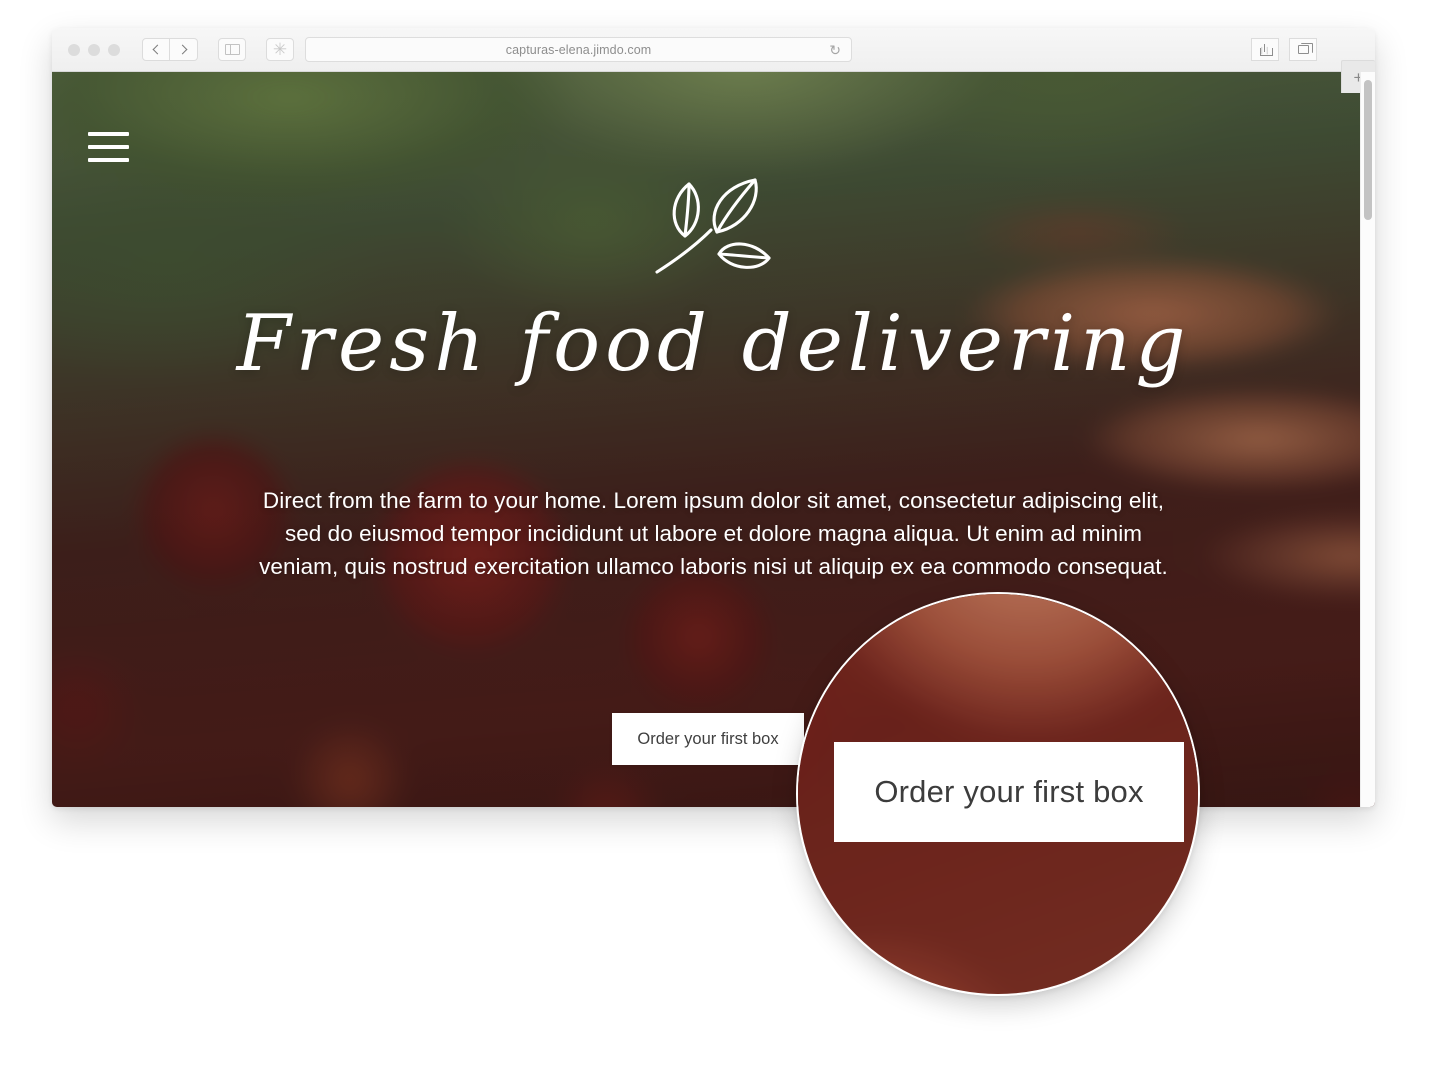  I want to click on share-button, so click(1265, 49).